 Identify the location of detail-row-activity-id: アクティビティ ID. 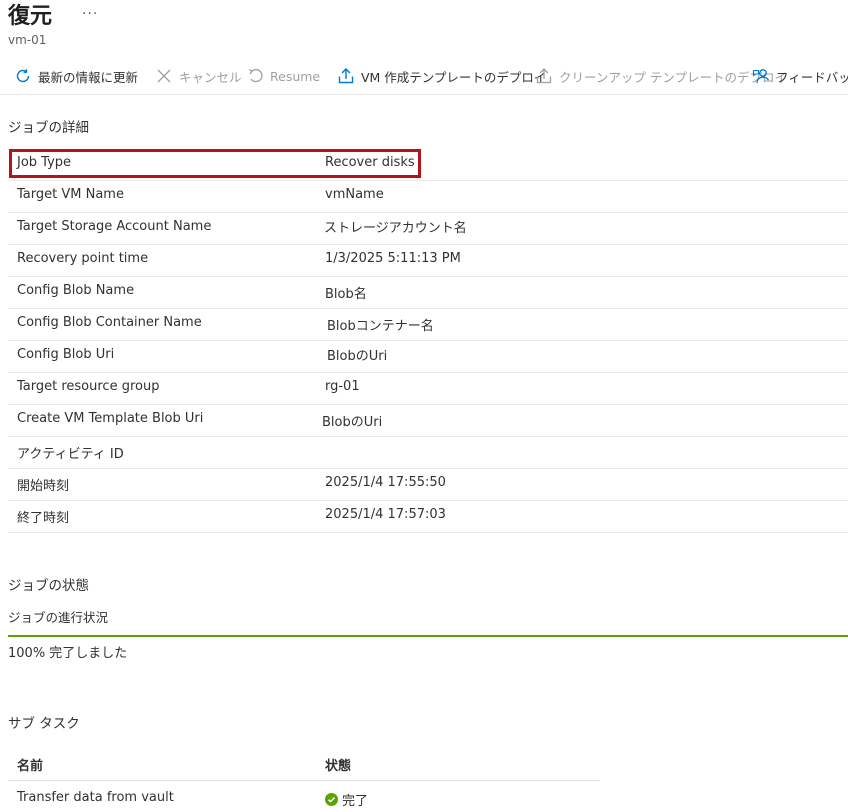
(428, 452).